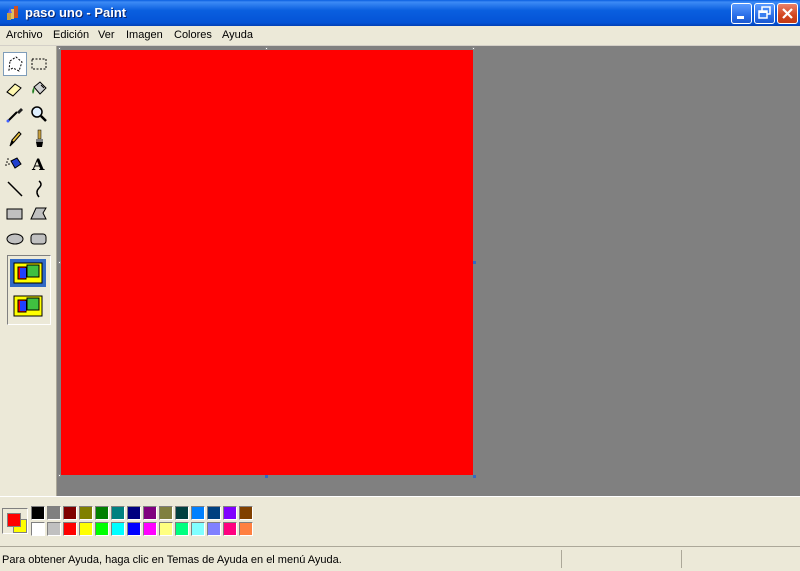 The height and width of the screenshot is (571, 800). Describe the element at coordinates (621, 559) in the screenshot. I see `status-pane-coords` at that location.